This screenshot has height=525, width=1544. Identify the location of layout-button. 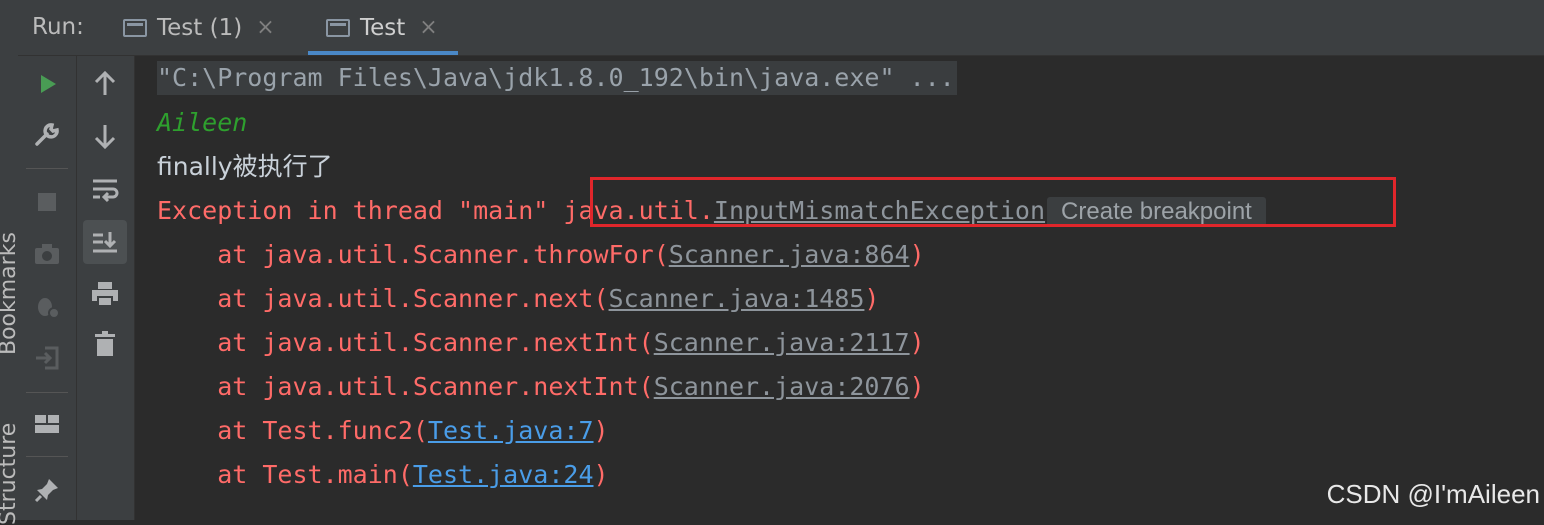
(47, 424).